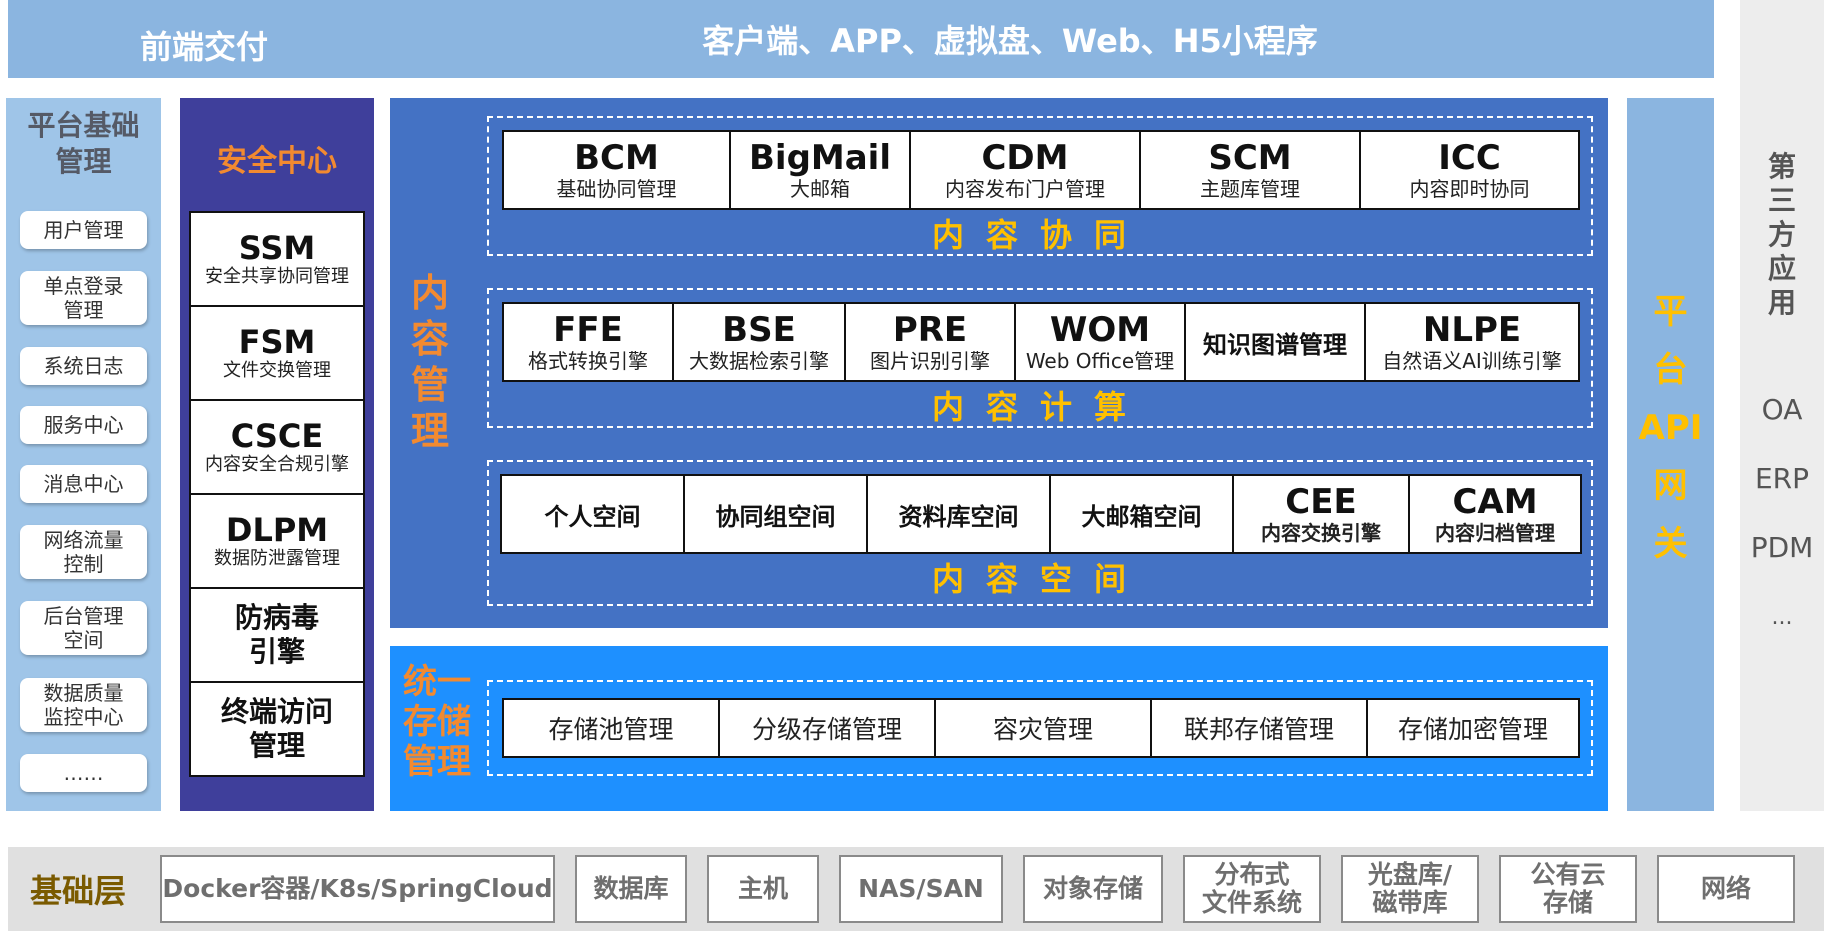 The image size is (1824, 931). What do you see at coordinates (437, 682) in the screenshot?
I see `storage-label-line: 统一` at bounding box center [437, 682].